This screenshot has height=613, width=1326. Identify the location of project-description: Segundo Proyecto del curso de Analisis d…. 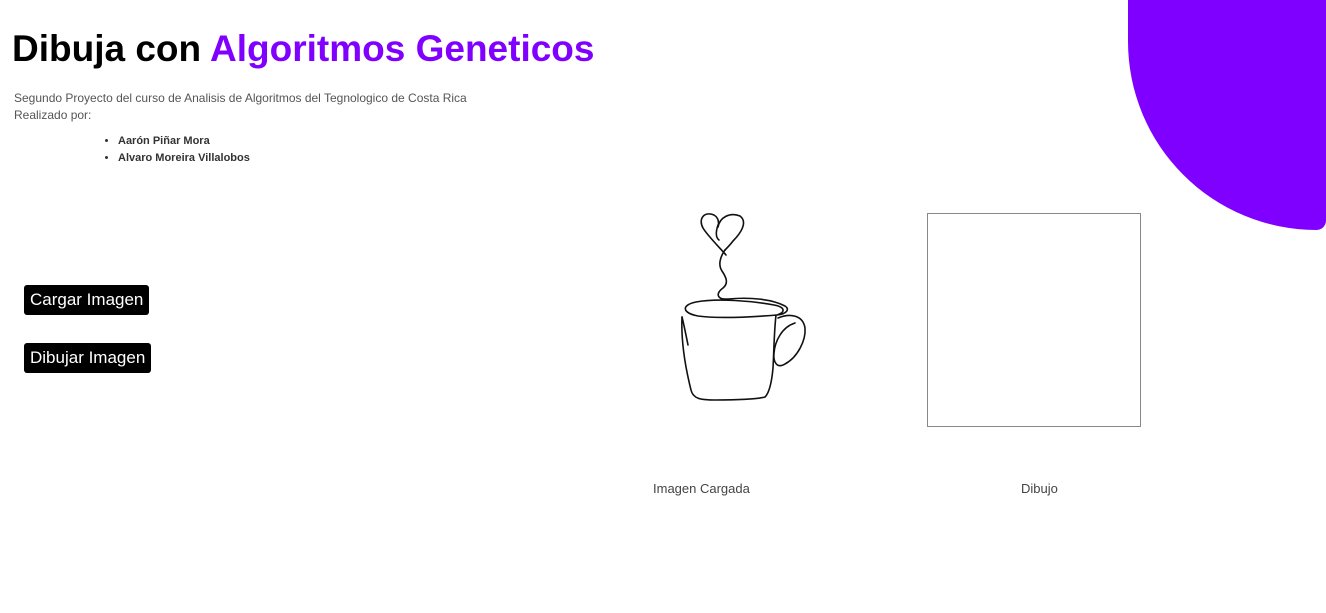
(240, 98).